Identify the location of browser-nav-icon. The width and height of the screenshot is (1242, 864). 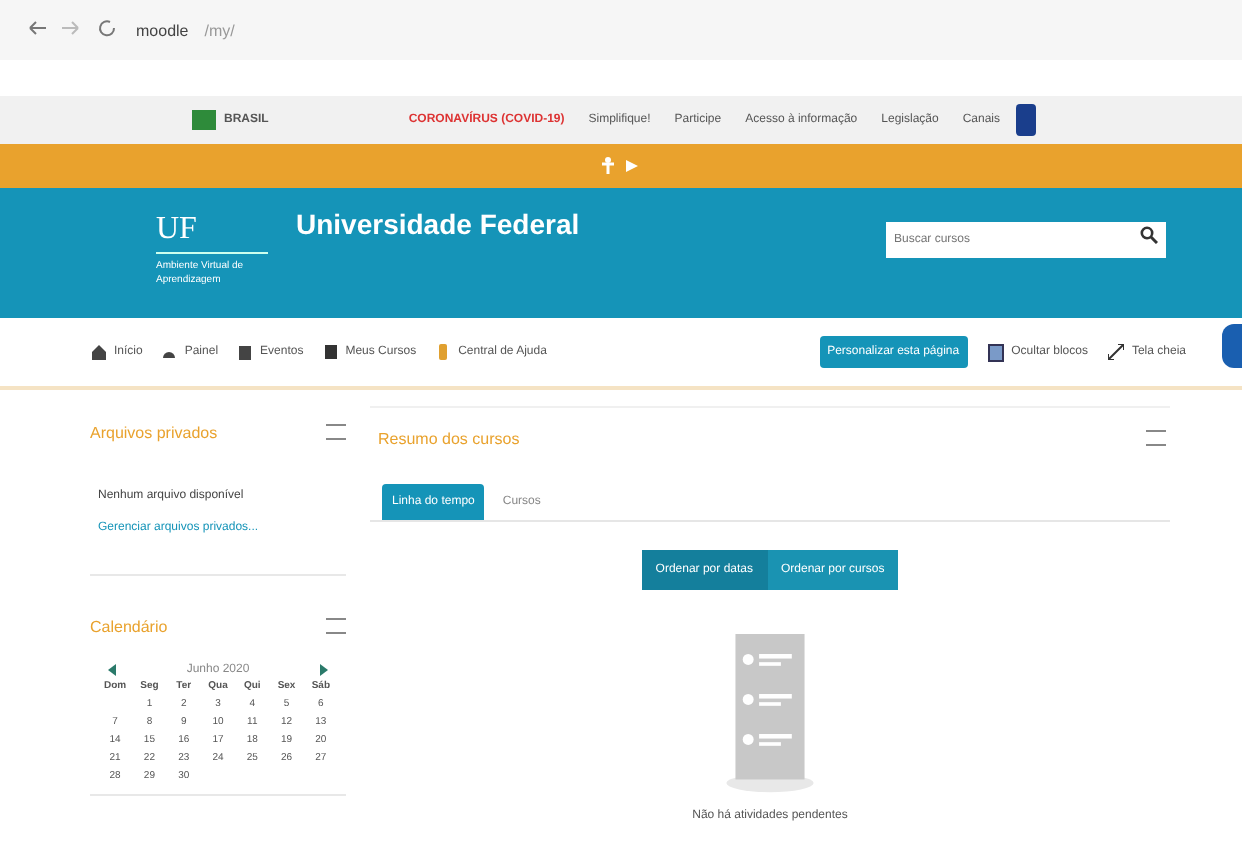
(74, 30).